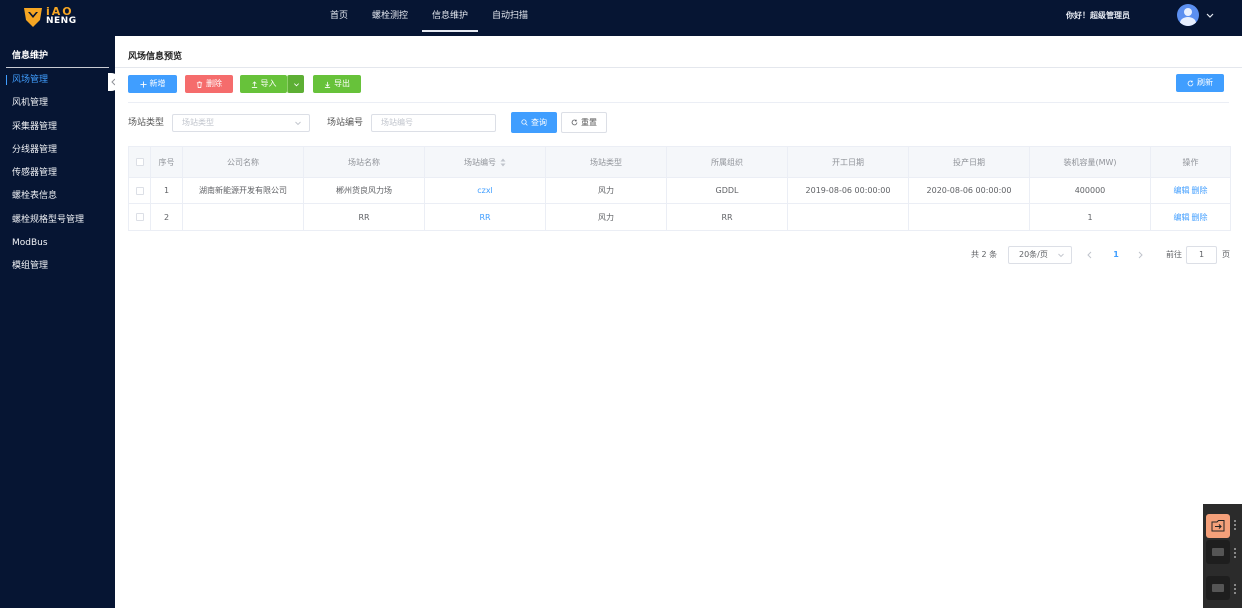  I want to click on nav-bolt-monitor: 螺栓测控, so click(390, 18).